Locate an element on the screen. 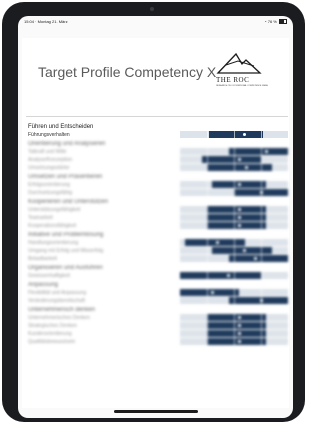 This screenshot has height=424, width=320. competency-label: Kooperationsfähigkeit is located at coordinates (52, 226).